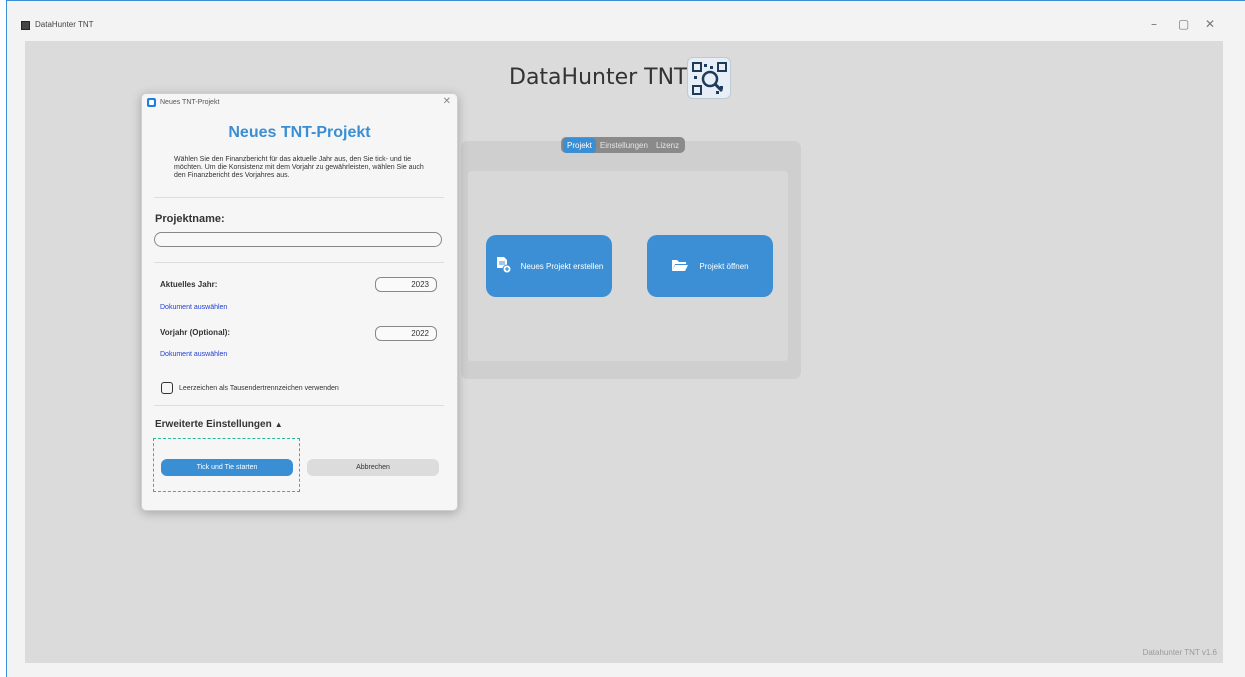  I want to click on tab-projekt: Projekt, so click(579, 145).